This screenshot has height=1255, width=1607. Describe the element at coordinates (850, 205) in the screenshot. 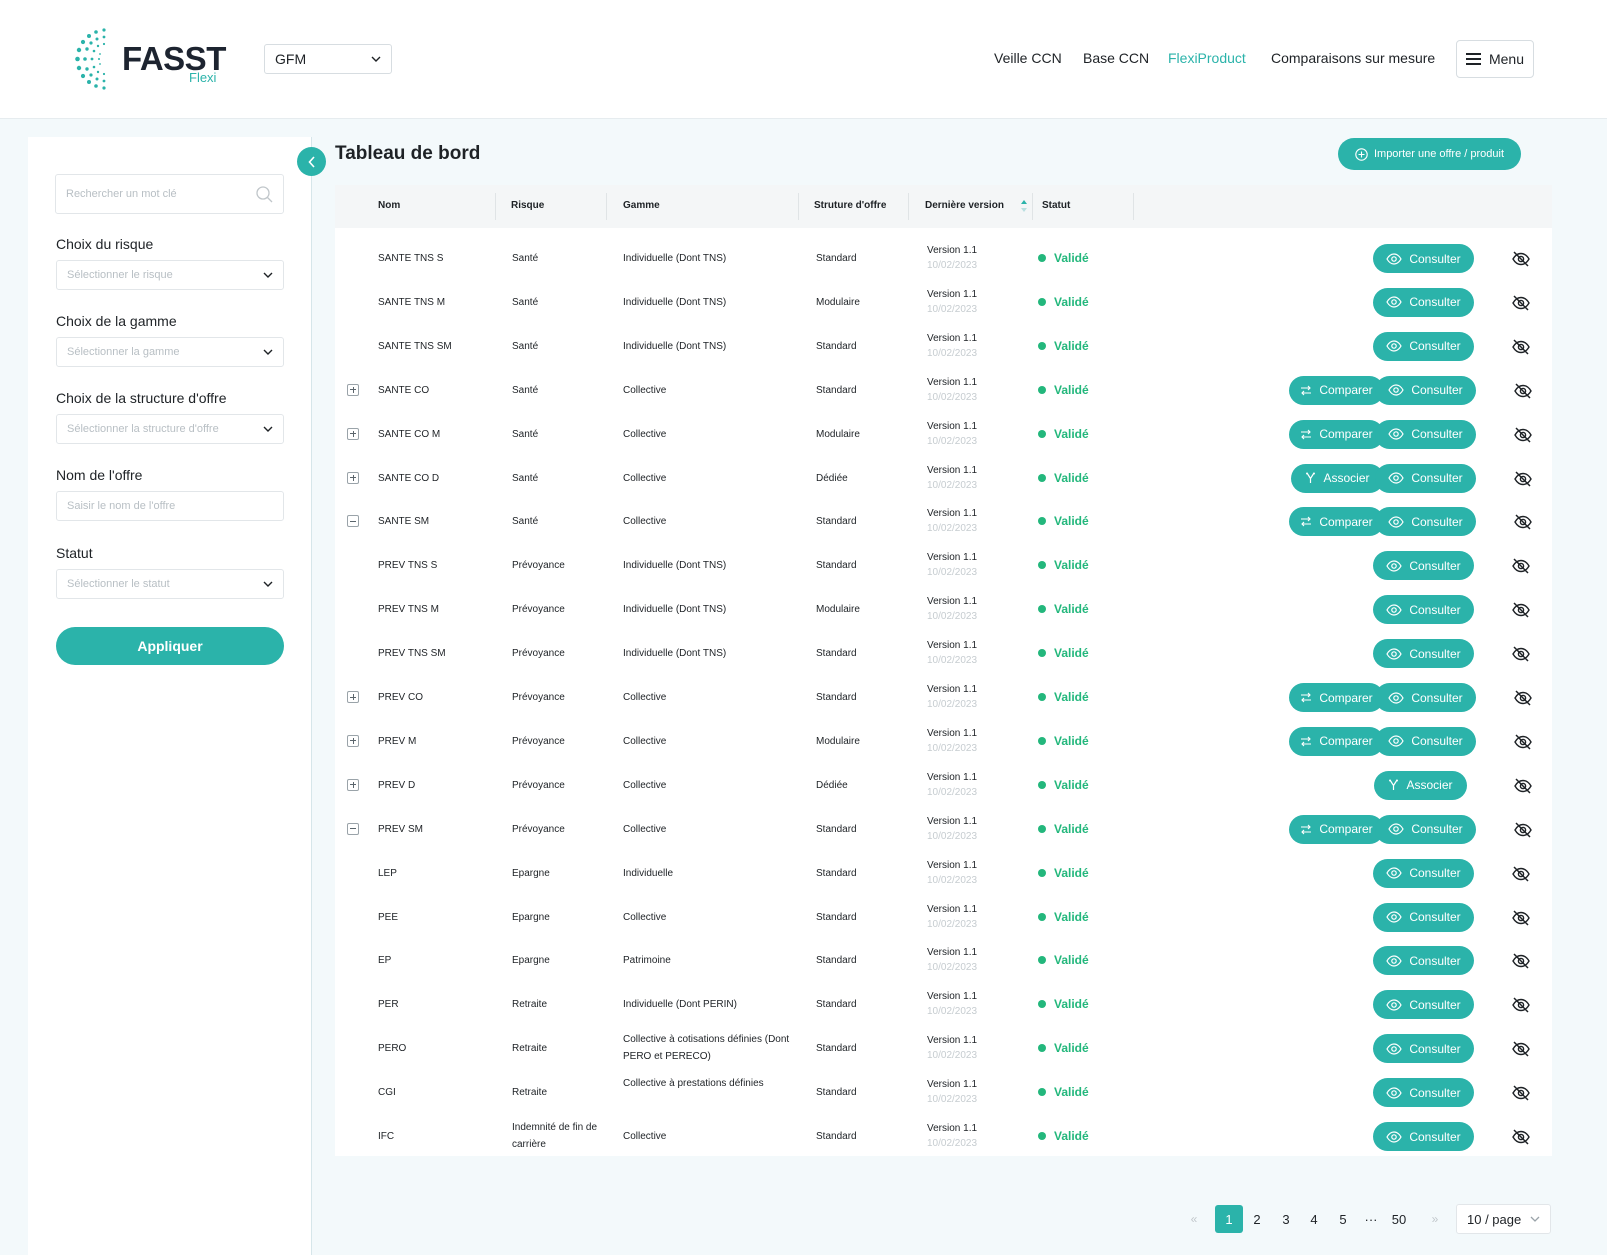

I see `column-header-structure: Struture d'offre` at that location.